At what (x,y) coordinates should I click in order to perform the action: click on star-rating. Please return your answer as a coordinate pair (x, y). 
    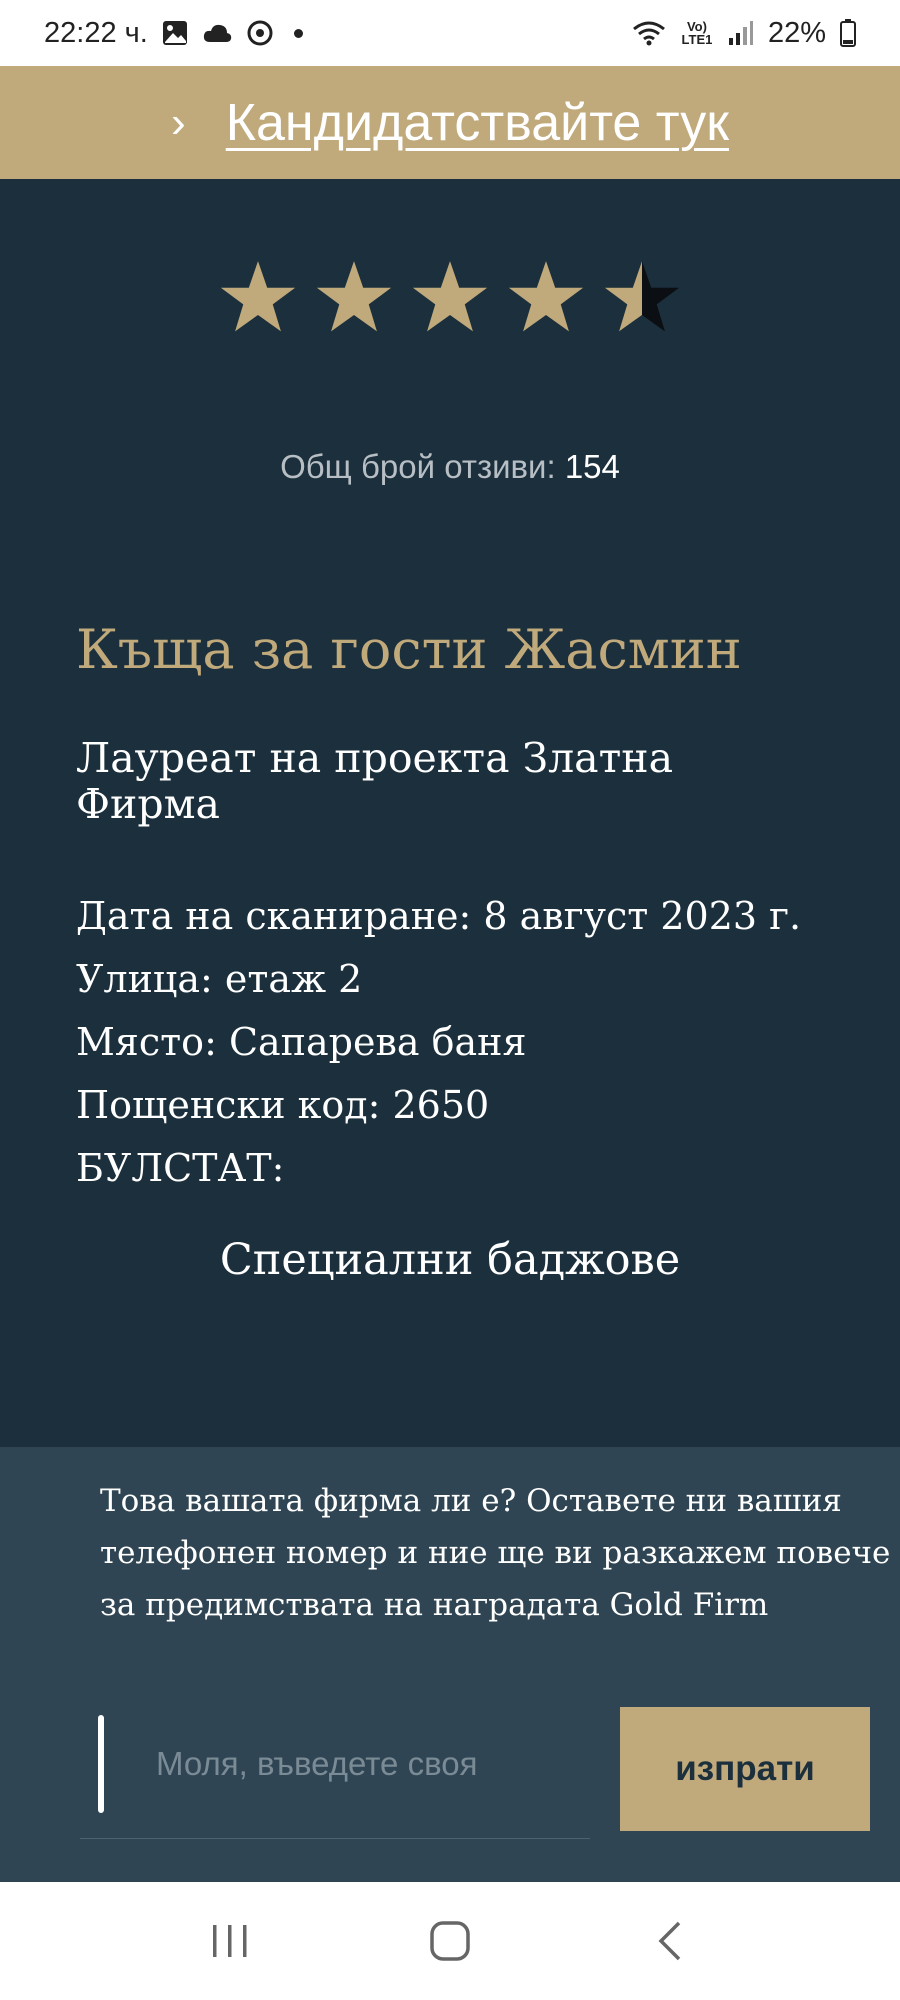
    Looking at the image, I should click on (450, 303).